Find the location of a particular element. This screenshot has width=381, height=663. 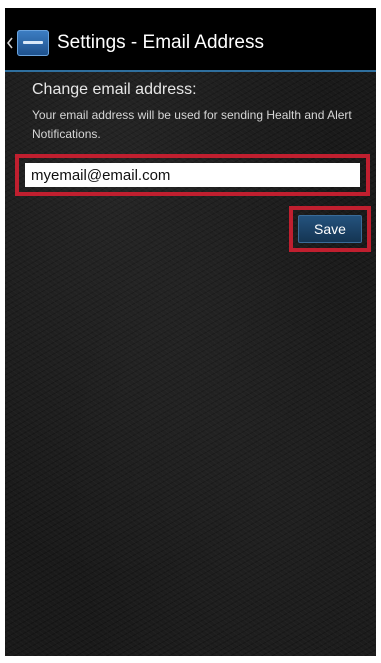

email-field-highlight is located at coordinates (192, 175).